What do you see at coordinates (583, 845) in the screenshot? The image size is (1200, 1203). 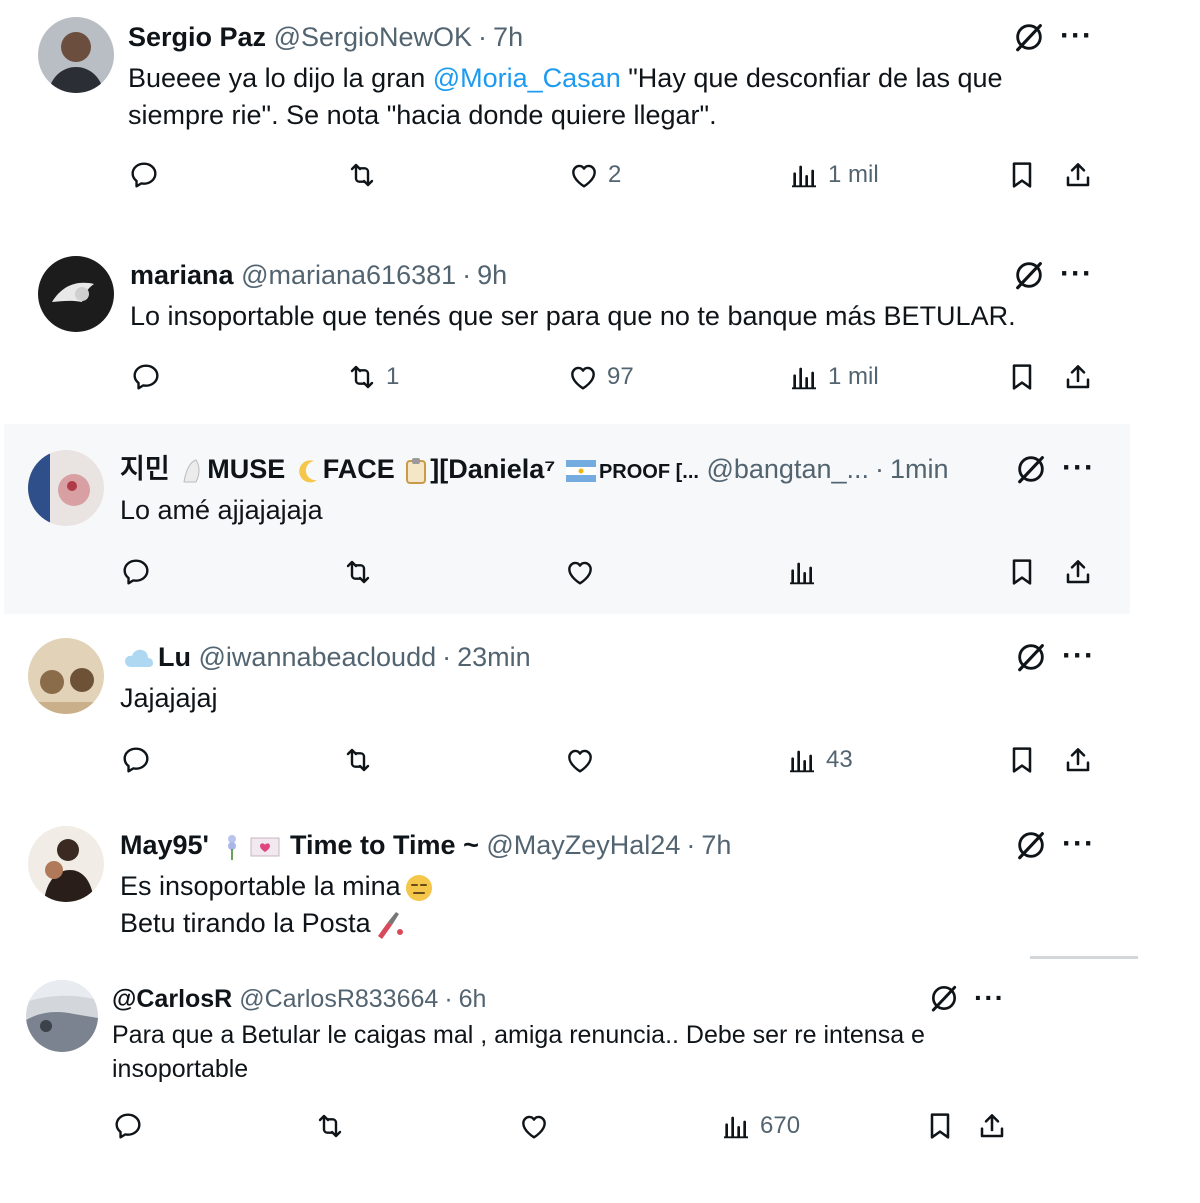 I see `author-handle: @MayZeyHal24` at bounding box center [583, 845].